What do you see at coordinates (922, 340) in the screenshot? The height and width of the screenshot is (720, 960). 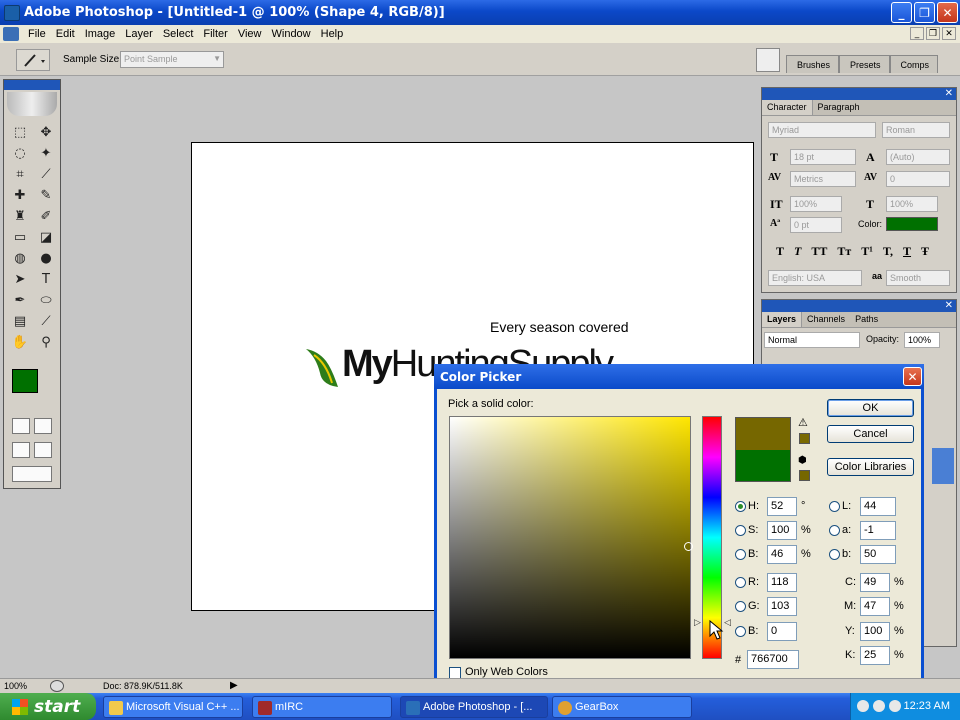 I see `opacity-field: 100%` at bounding box center [922, 340].